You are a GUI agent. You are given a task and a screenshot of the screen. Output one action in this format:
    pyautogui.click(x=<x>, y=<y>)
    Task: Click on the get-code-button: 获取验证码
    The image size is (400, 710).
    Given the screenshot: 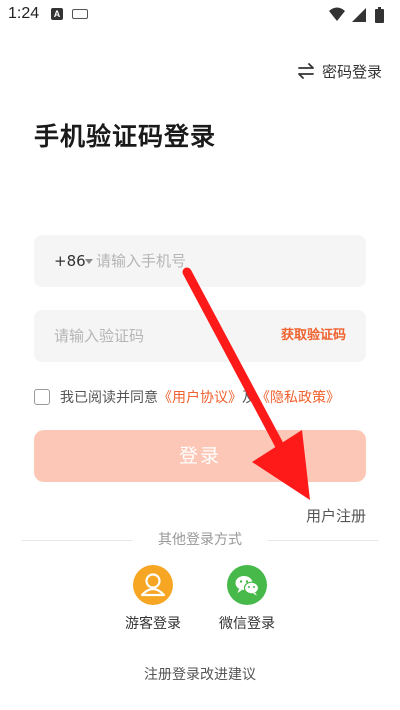 What is the action you would take?
    pyautogui.click(x=313, y=336)
    